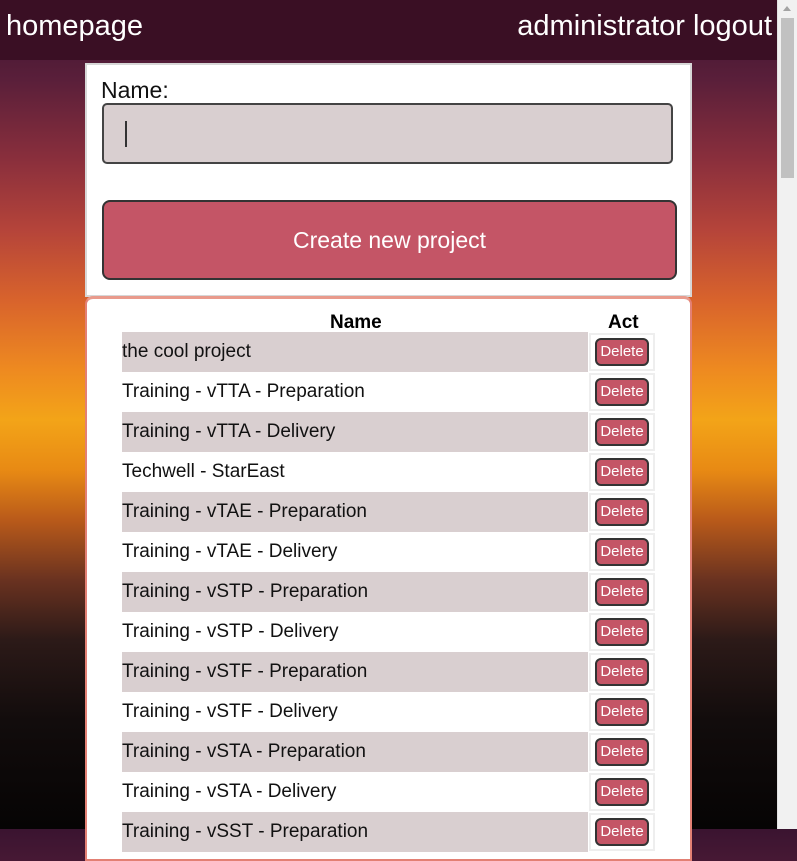 This screenshot has width=797, height=861. Describe the element at coordinates (387, 133) in the screenshot. I see `project-name-input` at that location.